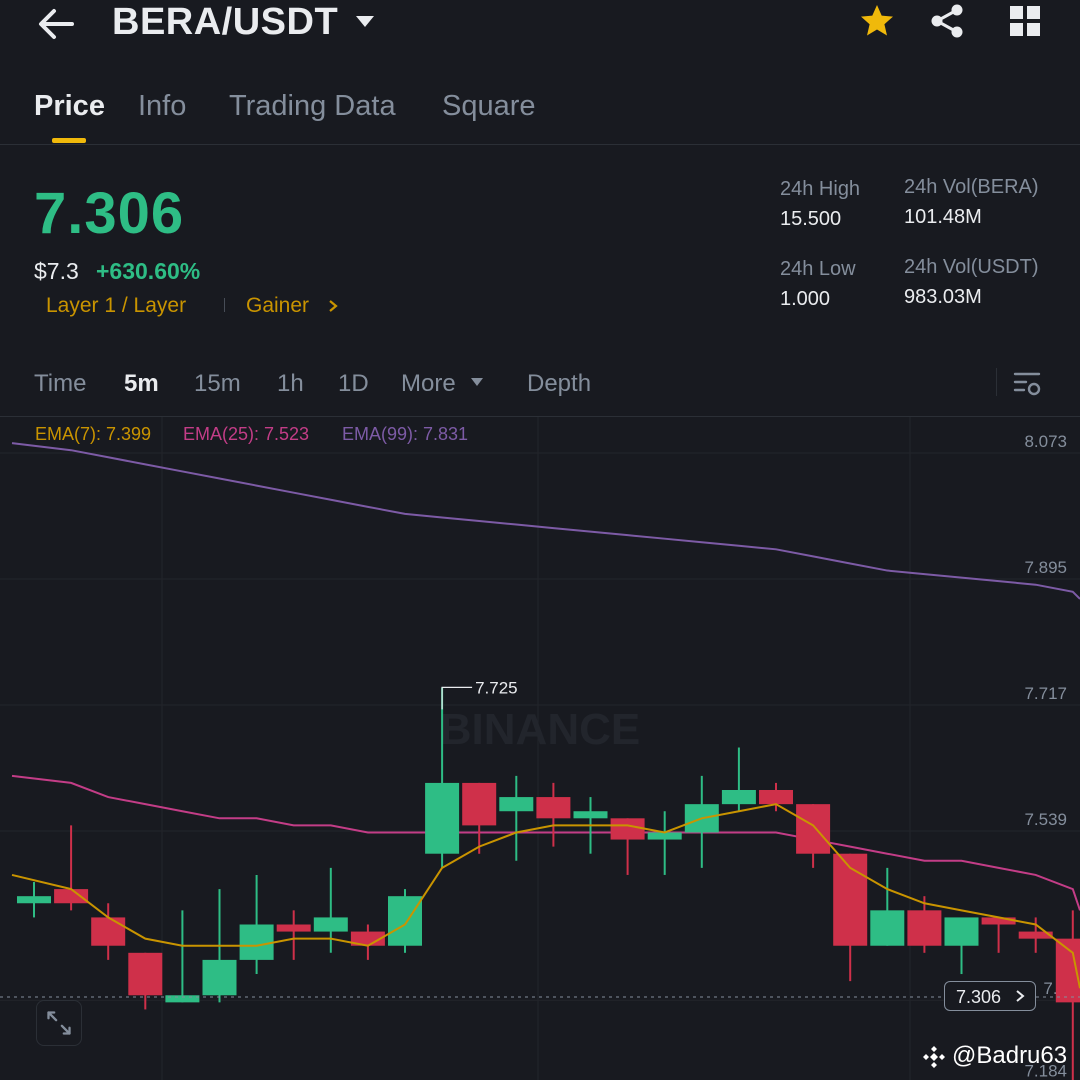  What do you see at coordinates (60, 384) in the screenshot?
I see `interval-time: Time` at bounding box center [60, 384].